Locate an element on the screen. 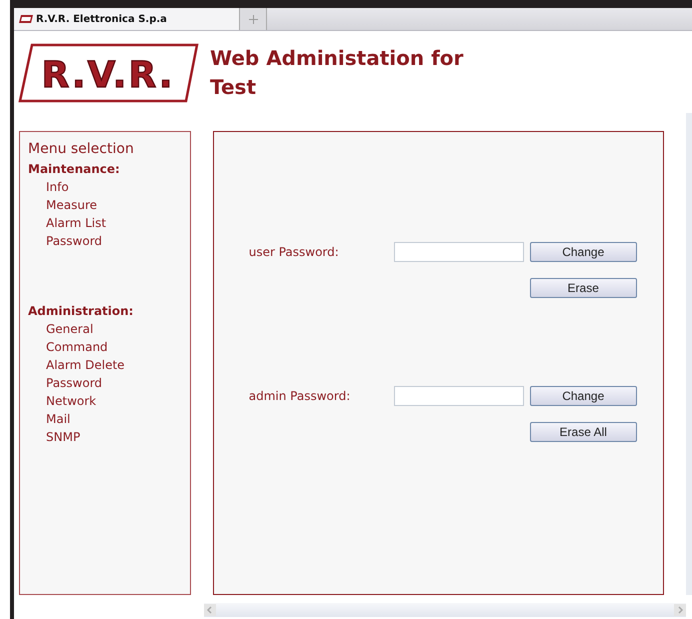 This screenshot has height=619, width=692. scroll-right-icon is located at coordinates (680, 610).